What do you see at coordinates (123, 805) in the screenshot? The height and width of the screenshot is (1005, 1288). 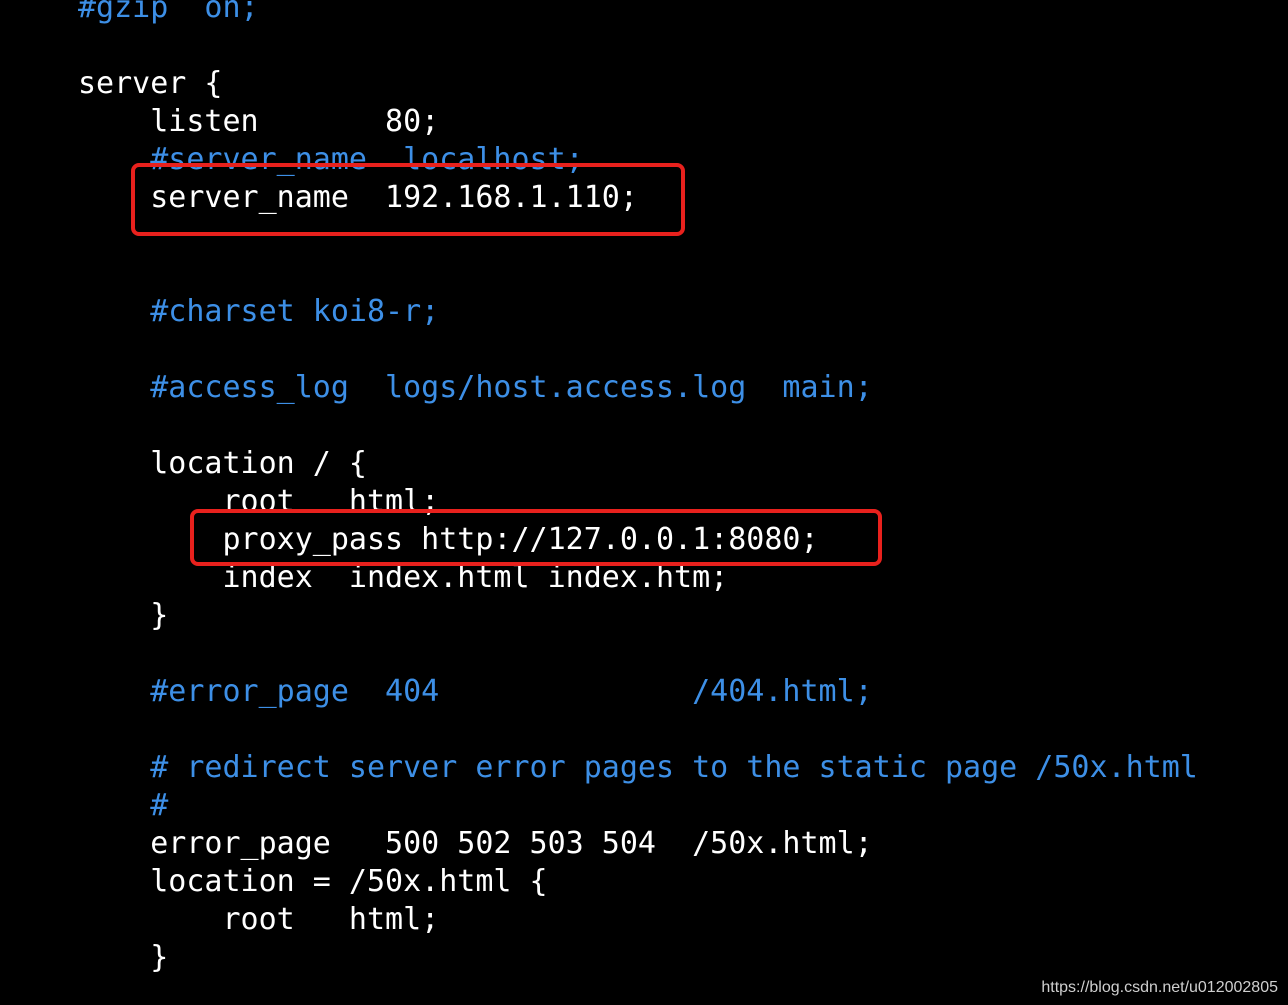 I see `code-line: #` at bounding box center [123, 805].